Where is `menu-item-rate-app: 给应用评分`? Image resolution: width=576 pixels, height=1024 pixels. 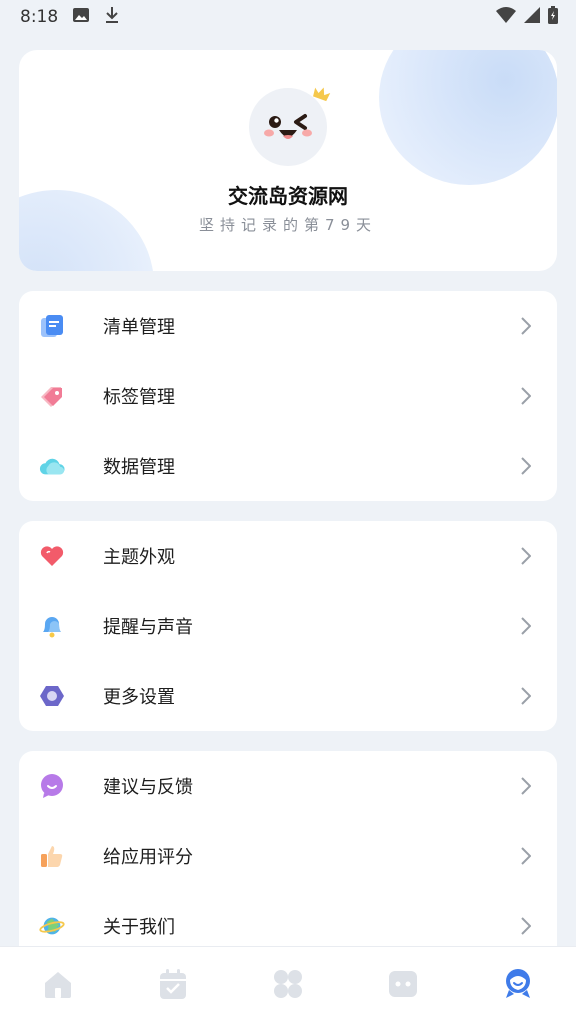
menu-item-rate-app: 给应用评分 is located at coordinates (288, 856).